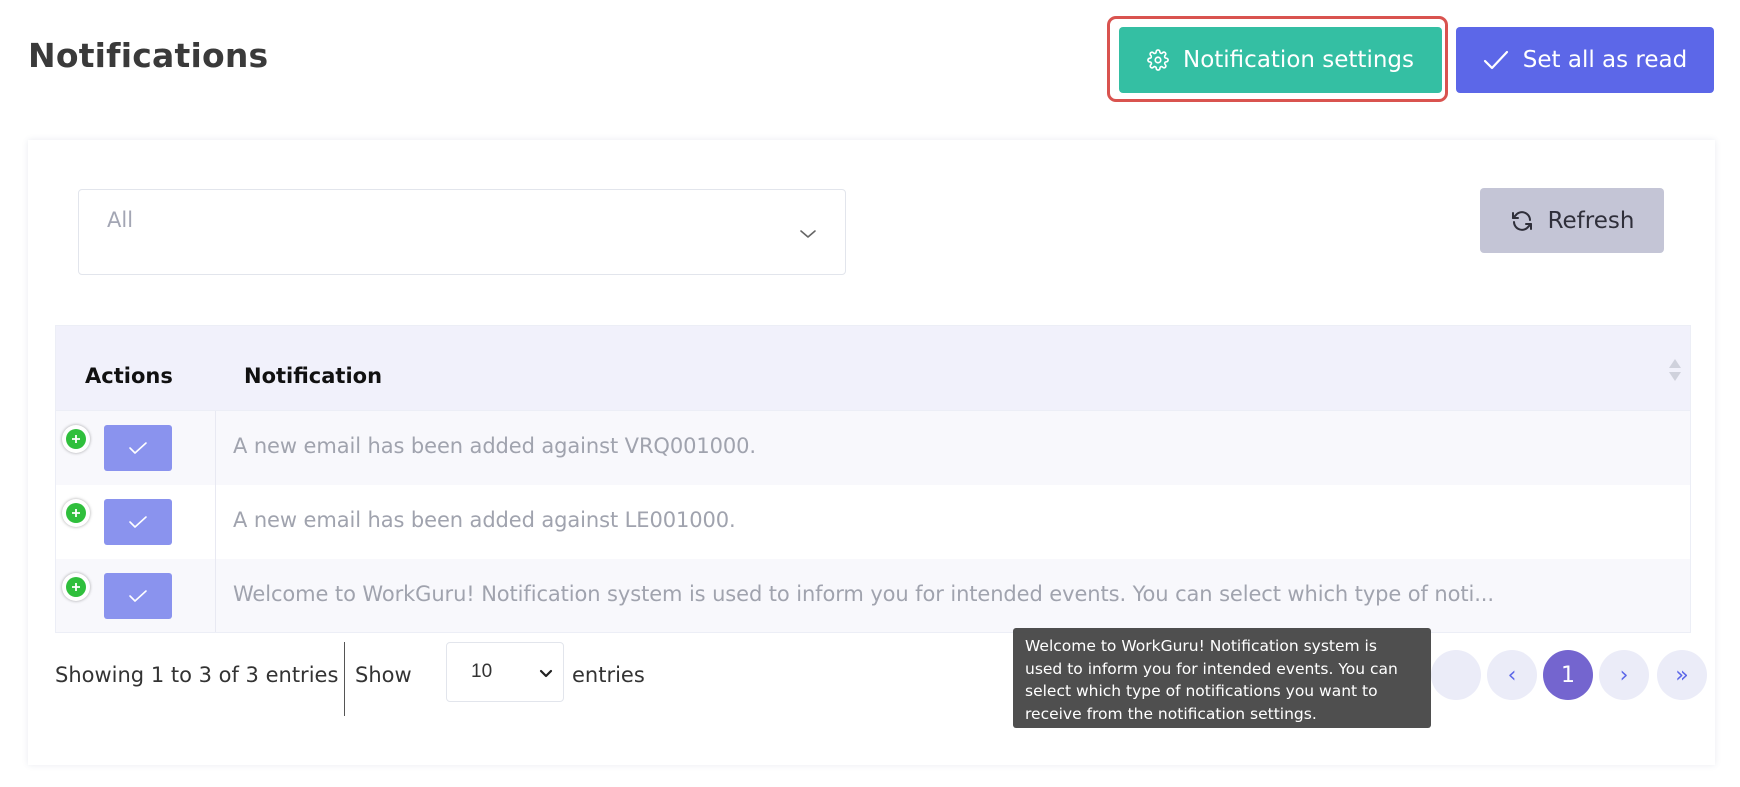  What do you see at coordinates (1591, 220) in the screenshot?
I see `refresh-label: Refresh` at bounding box center [1591, 220].